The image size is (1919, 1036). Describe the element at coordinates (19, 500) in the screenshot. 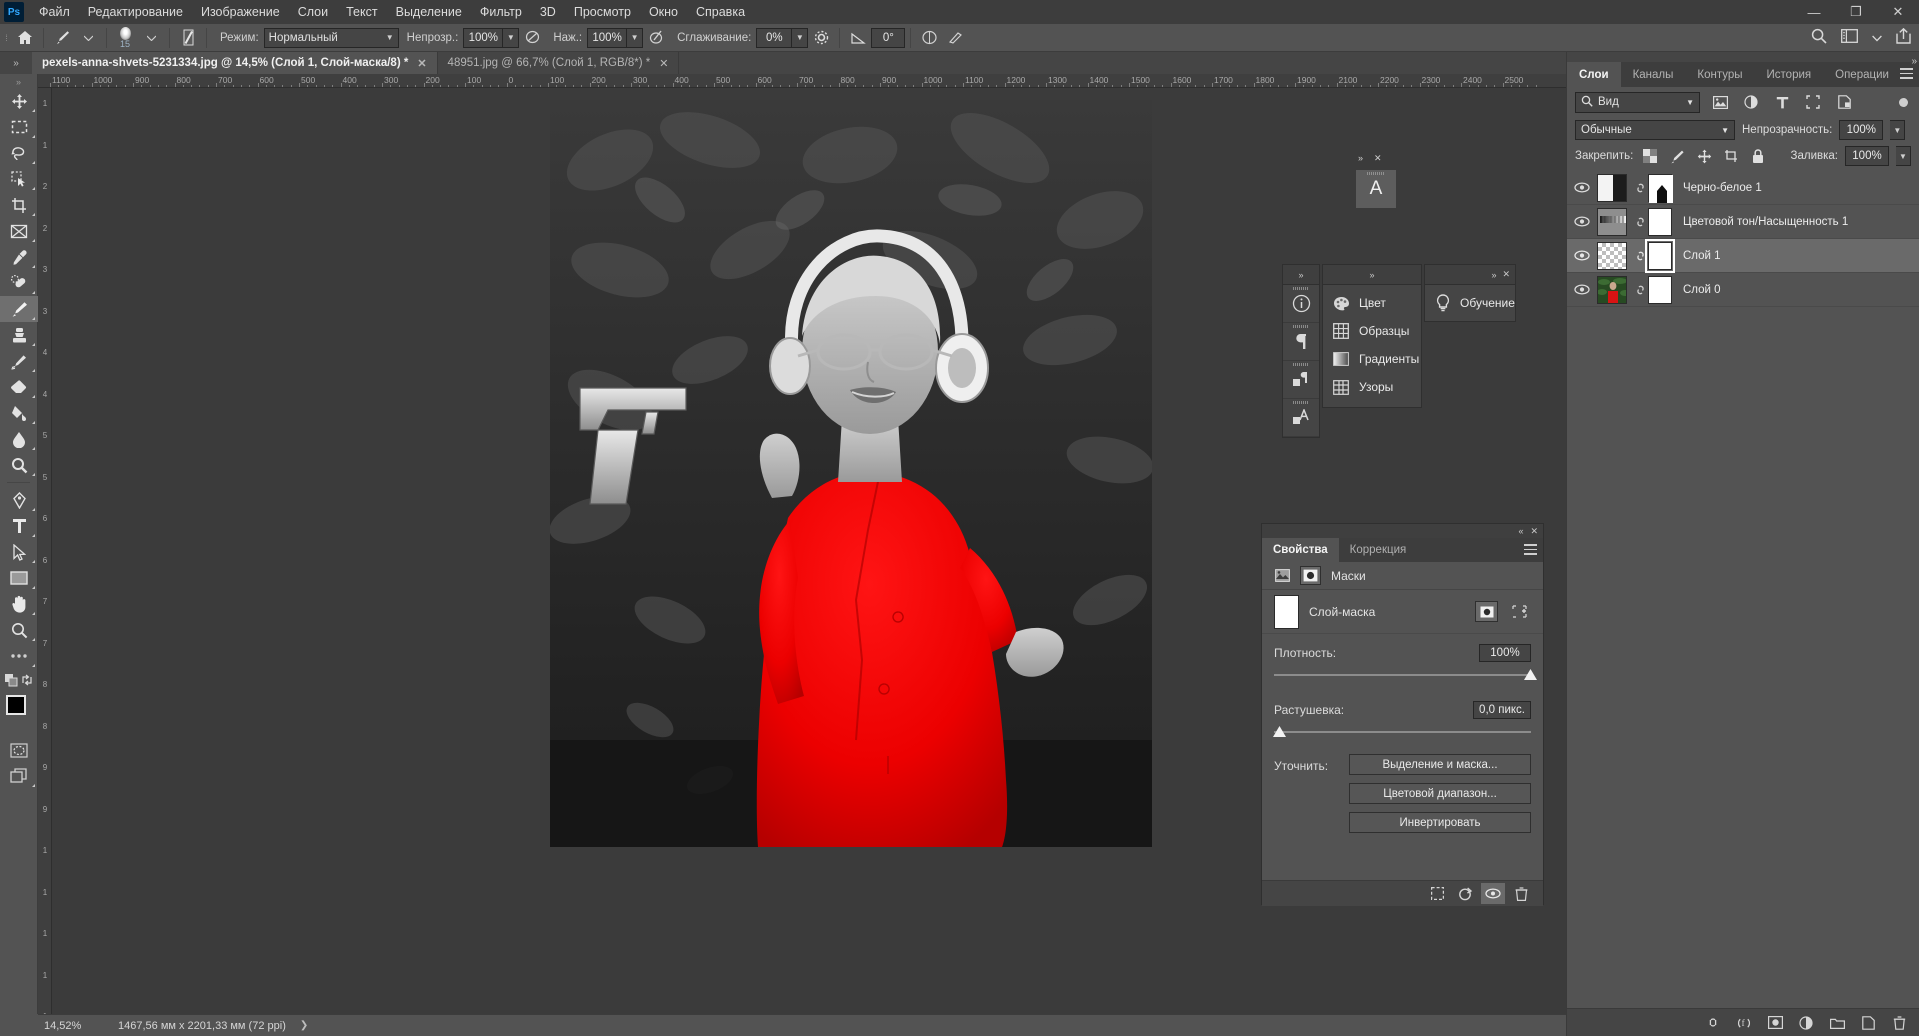

I see `pen-tool` at that location.